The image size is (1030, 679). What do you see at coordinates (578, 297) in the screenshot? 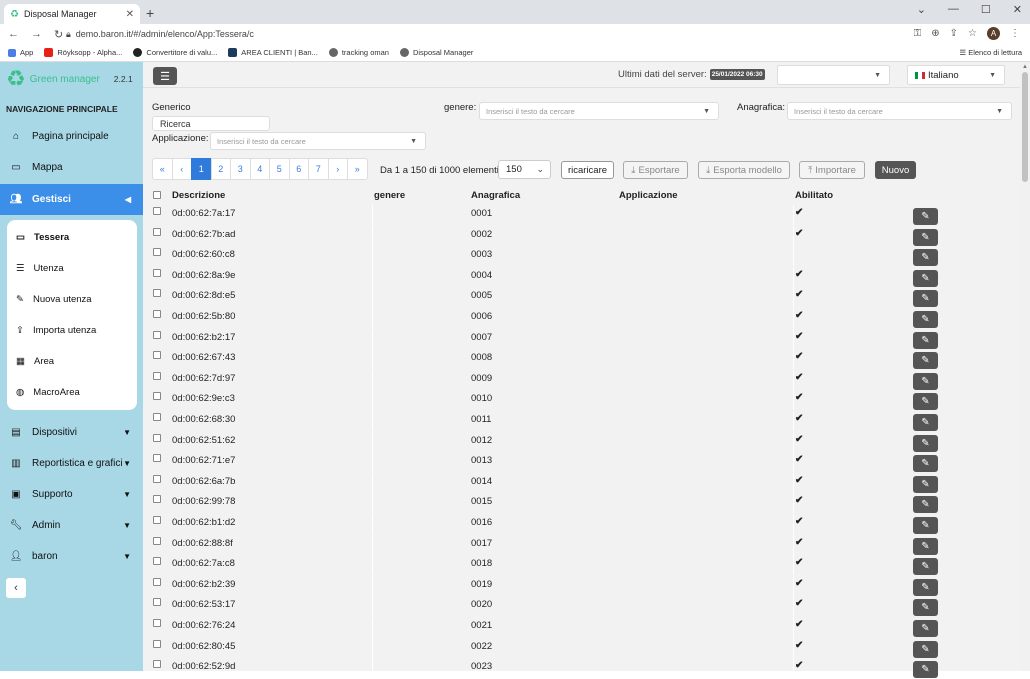
I see `table-row: 0d:00:62:8d:e5 0005 ✔ ✎` at bounding box center [578, 297].